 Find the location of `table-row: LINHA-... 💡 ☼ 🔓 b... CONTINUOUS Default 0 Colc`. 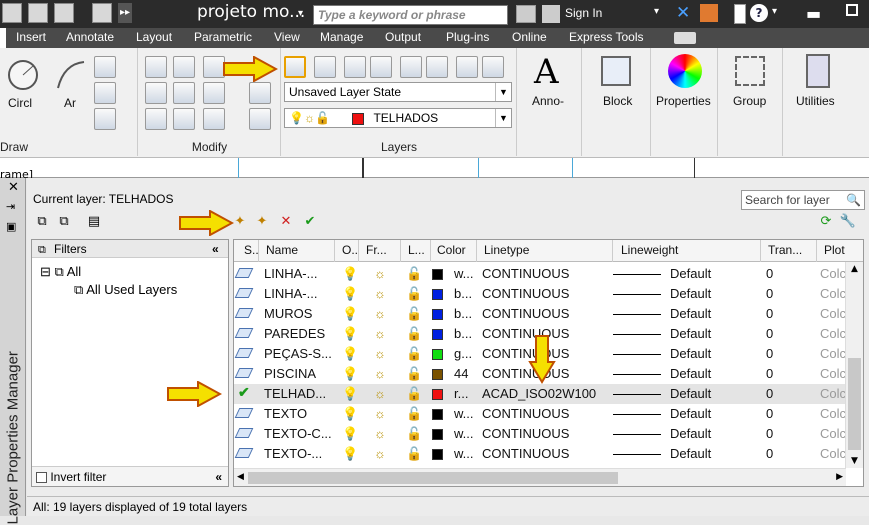

table-row: LINHA-... 💡 ☼ 🔓 b... CONTINUOUS Default 0 Colc is located at coordinates (540, 294).